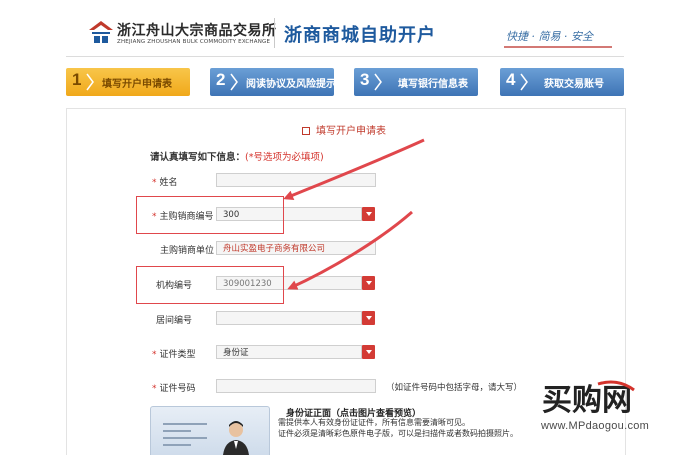 The height and width of the screenshot is (455, 690). What do you see at coordinates (595, 426) in the screenshot?
I see `watermark-url: www.MPdaogou.com` at bounding box center [595, 426].